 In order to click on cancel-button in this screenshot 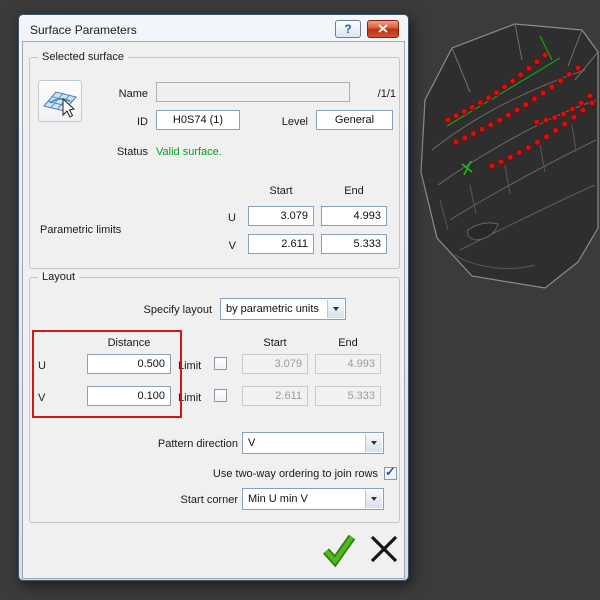, I will do `click(384, 549)`.